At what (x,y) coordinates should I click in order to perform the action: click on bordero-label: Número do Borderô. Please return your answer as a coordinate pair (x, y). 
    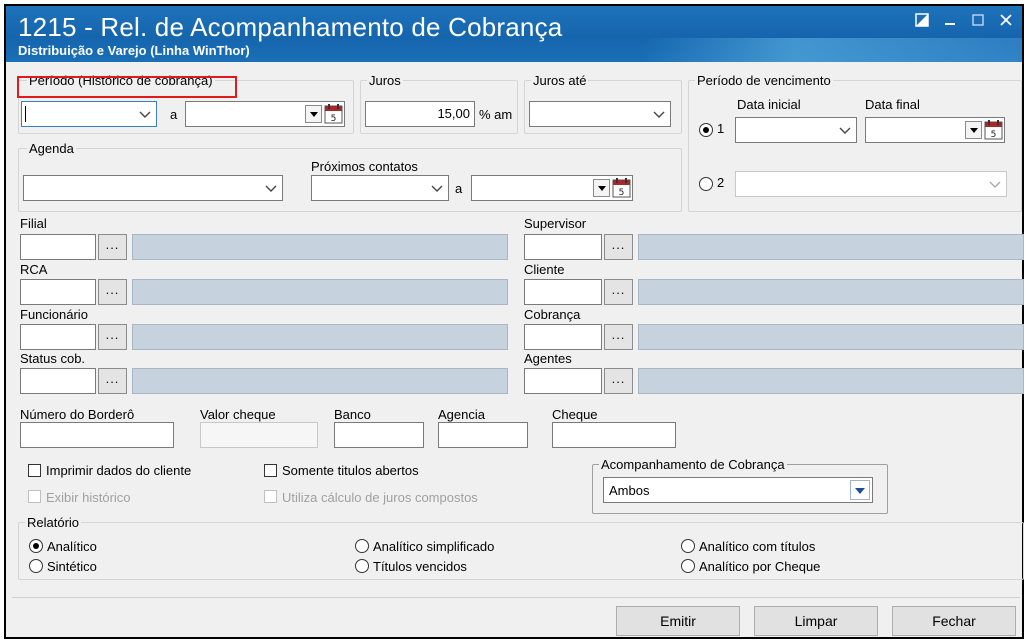
    Looking at the image, I should click on (77, 414).